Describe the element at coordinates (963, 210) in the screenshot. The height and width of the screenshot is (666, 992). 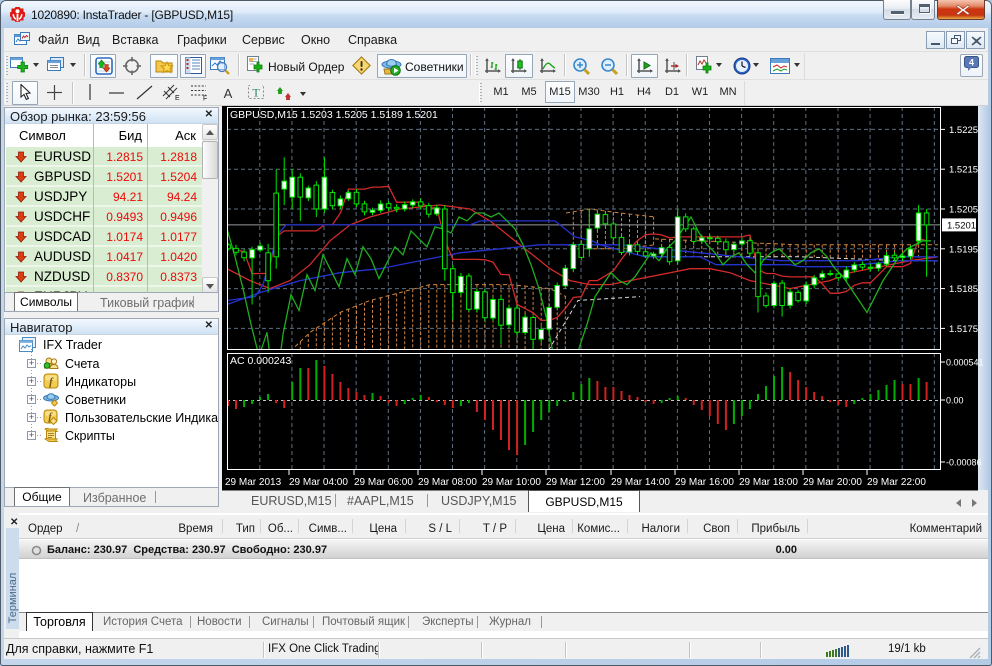
I see `svg-text: 1.5205` at that location.